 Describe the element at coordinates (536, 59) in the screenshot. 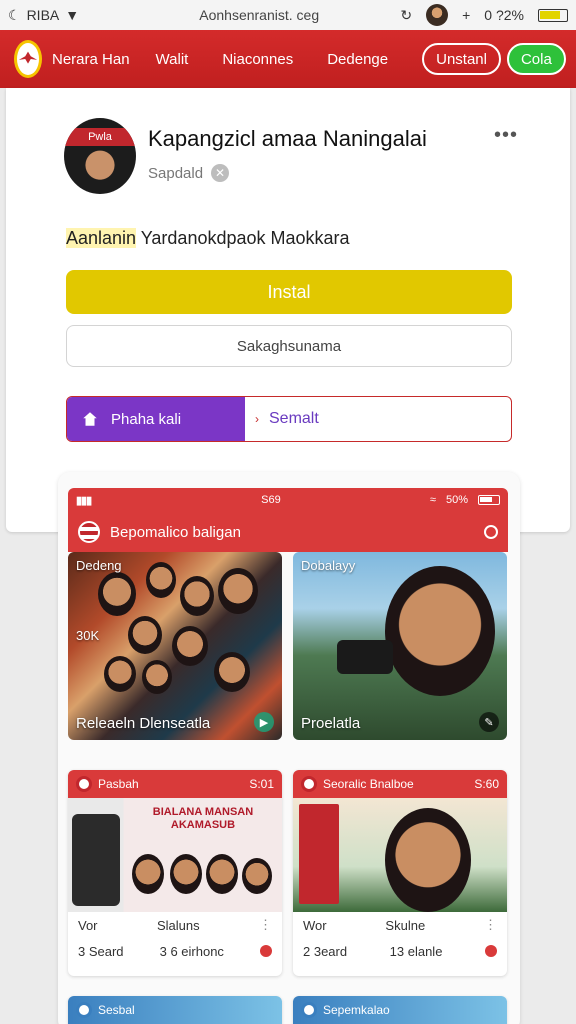

I see `cola-button: Cola` at that location.